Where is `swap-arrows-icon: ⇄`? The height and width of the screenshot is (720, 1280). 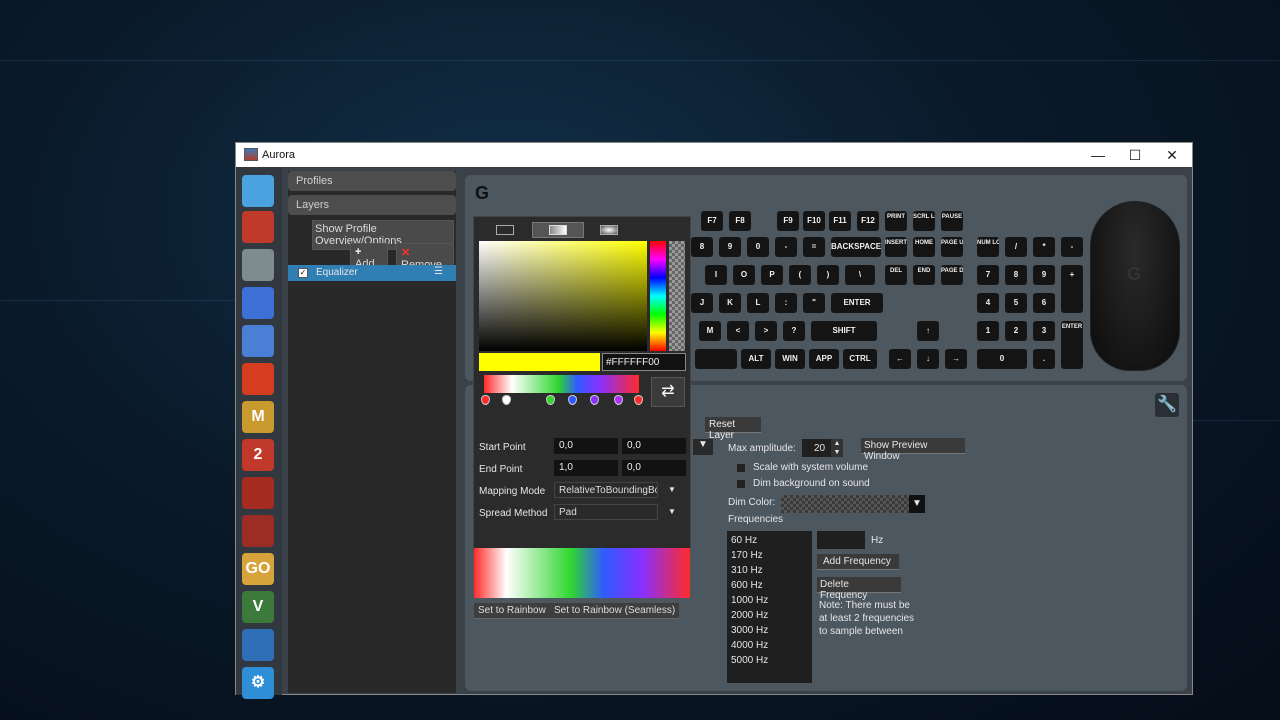 swap-arrows-icon: ⇄ is located at coordinates (668, 392).